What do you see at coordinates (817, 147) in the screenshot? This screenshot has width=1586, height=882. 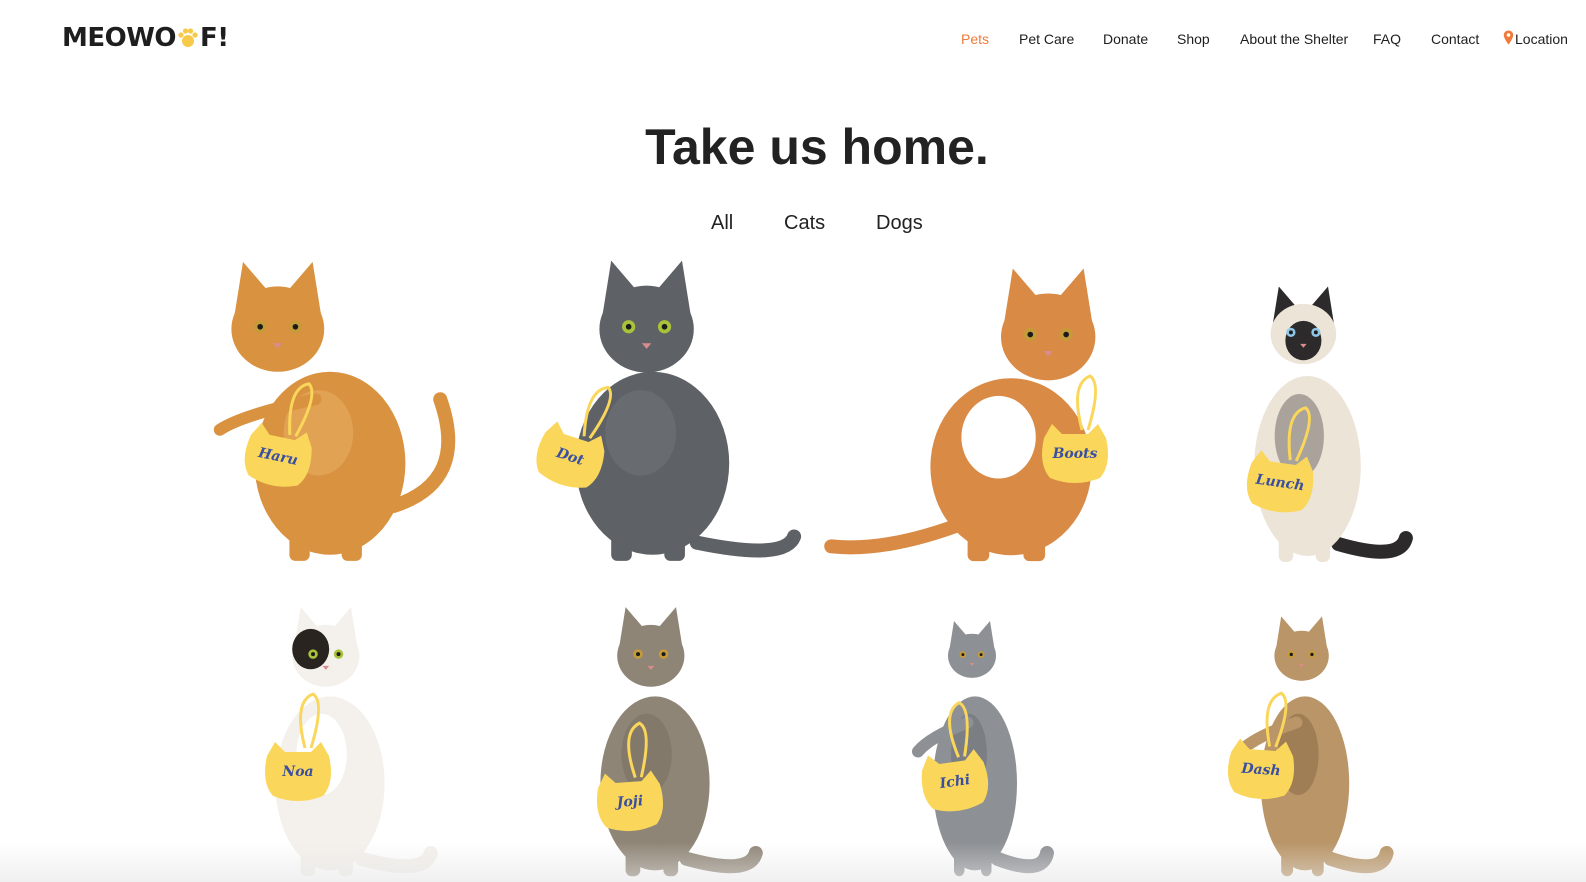 I see `page-title: Take us home.` at bounding box center [817, 147].